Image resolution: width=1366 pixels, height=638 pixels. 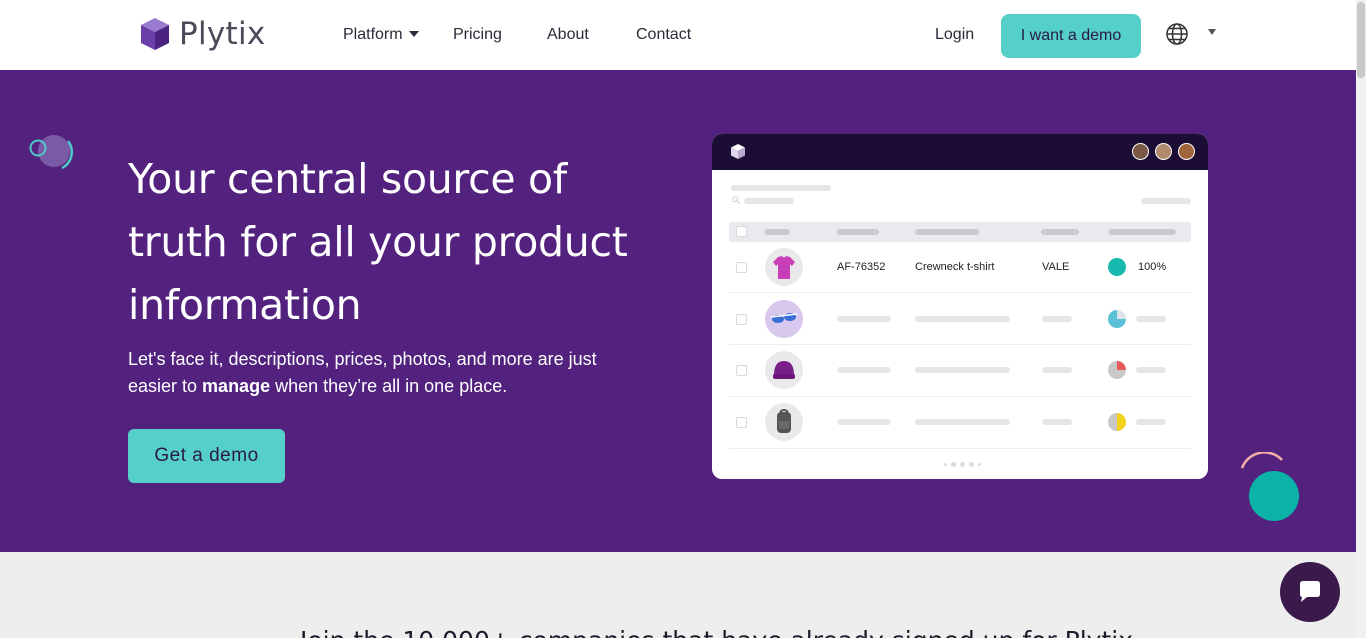 What do you see at coordinates (1361, 40) in the screenshot?
I see `scrollbar-thumb` at bounding box center [1361, 40].